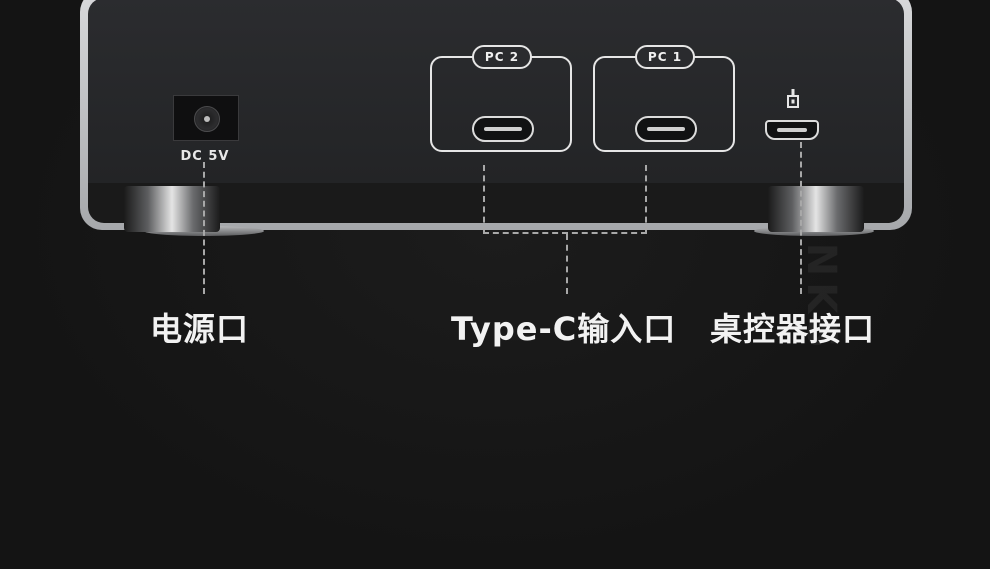 This screenshot has height=569, width=990. I want to click on power-leader-line, so click(204, 228).